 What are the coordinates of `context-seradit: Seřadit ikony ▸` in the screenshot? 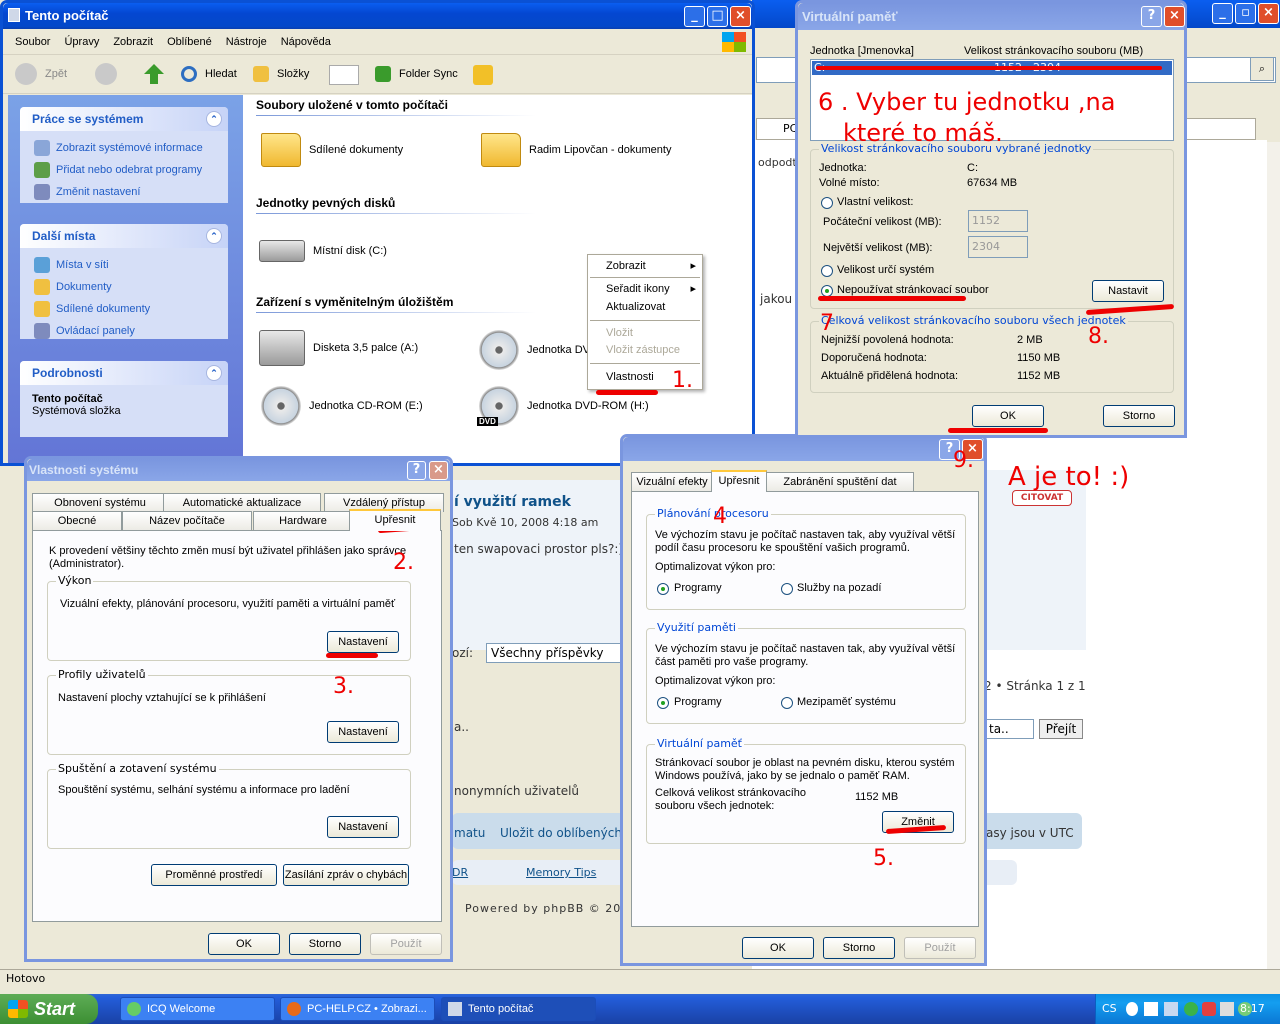 It's located at (645, 289).